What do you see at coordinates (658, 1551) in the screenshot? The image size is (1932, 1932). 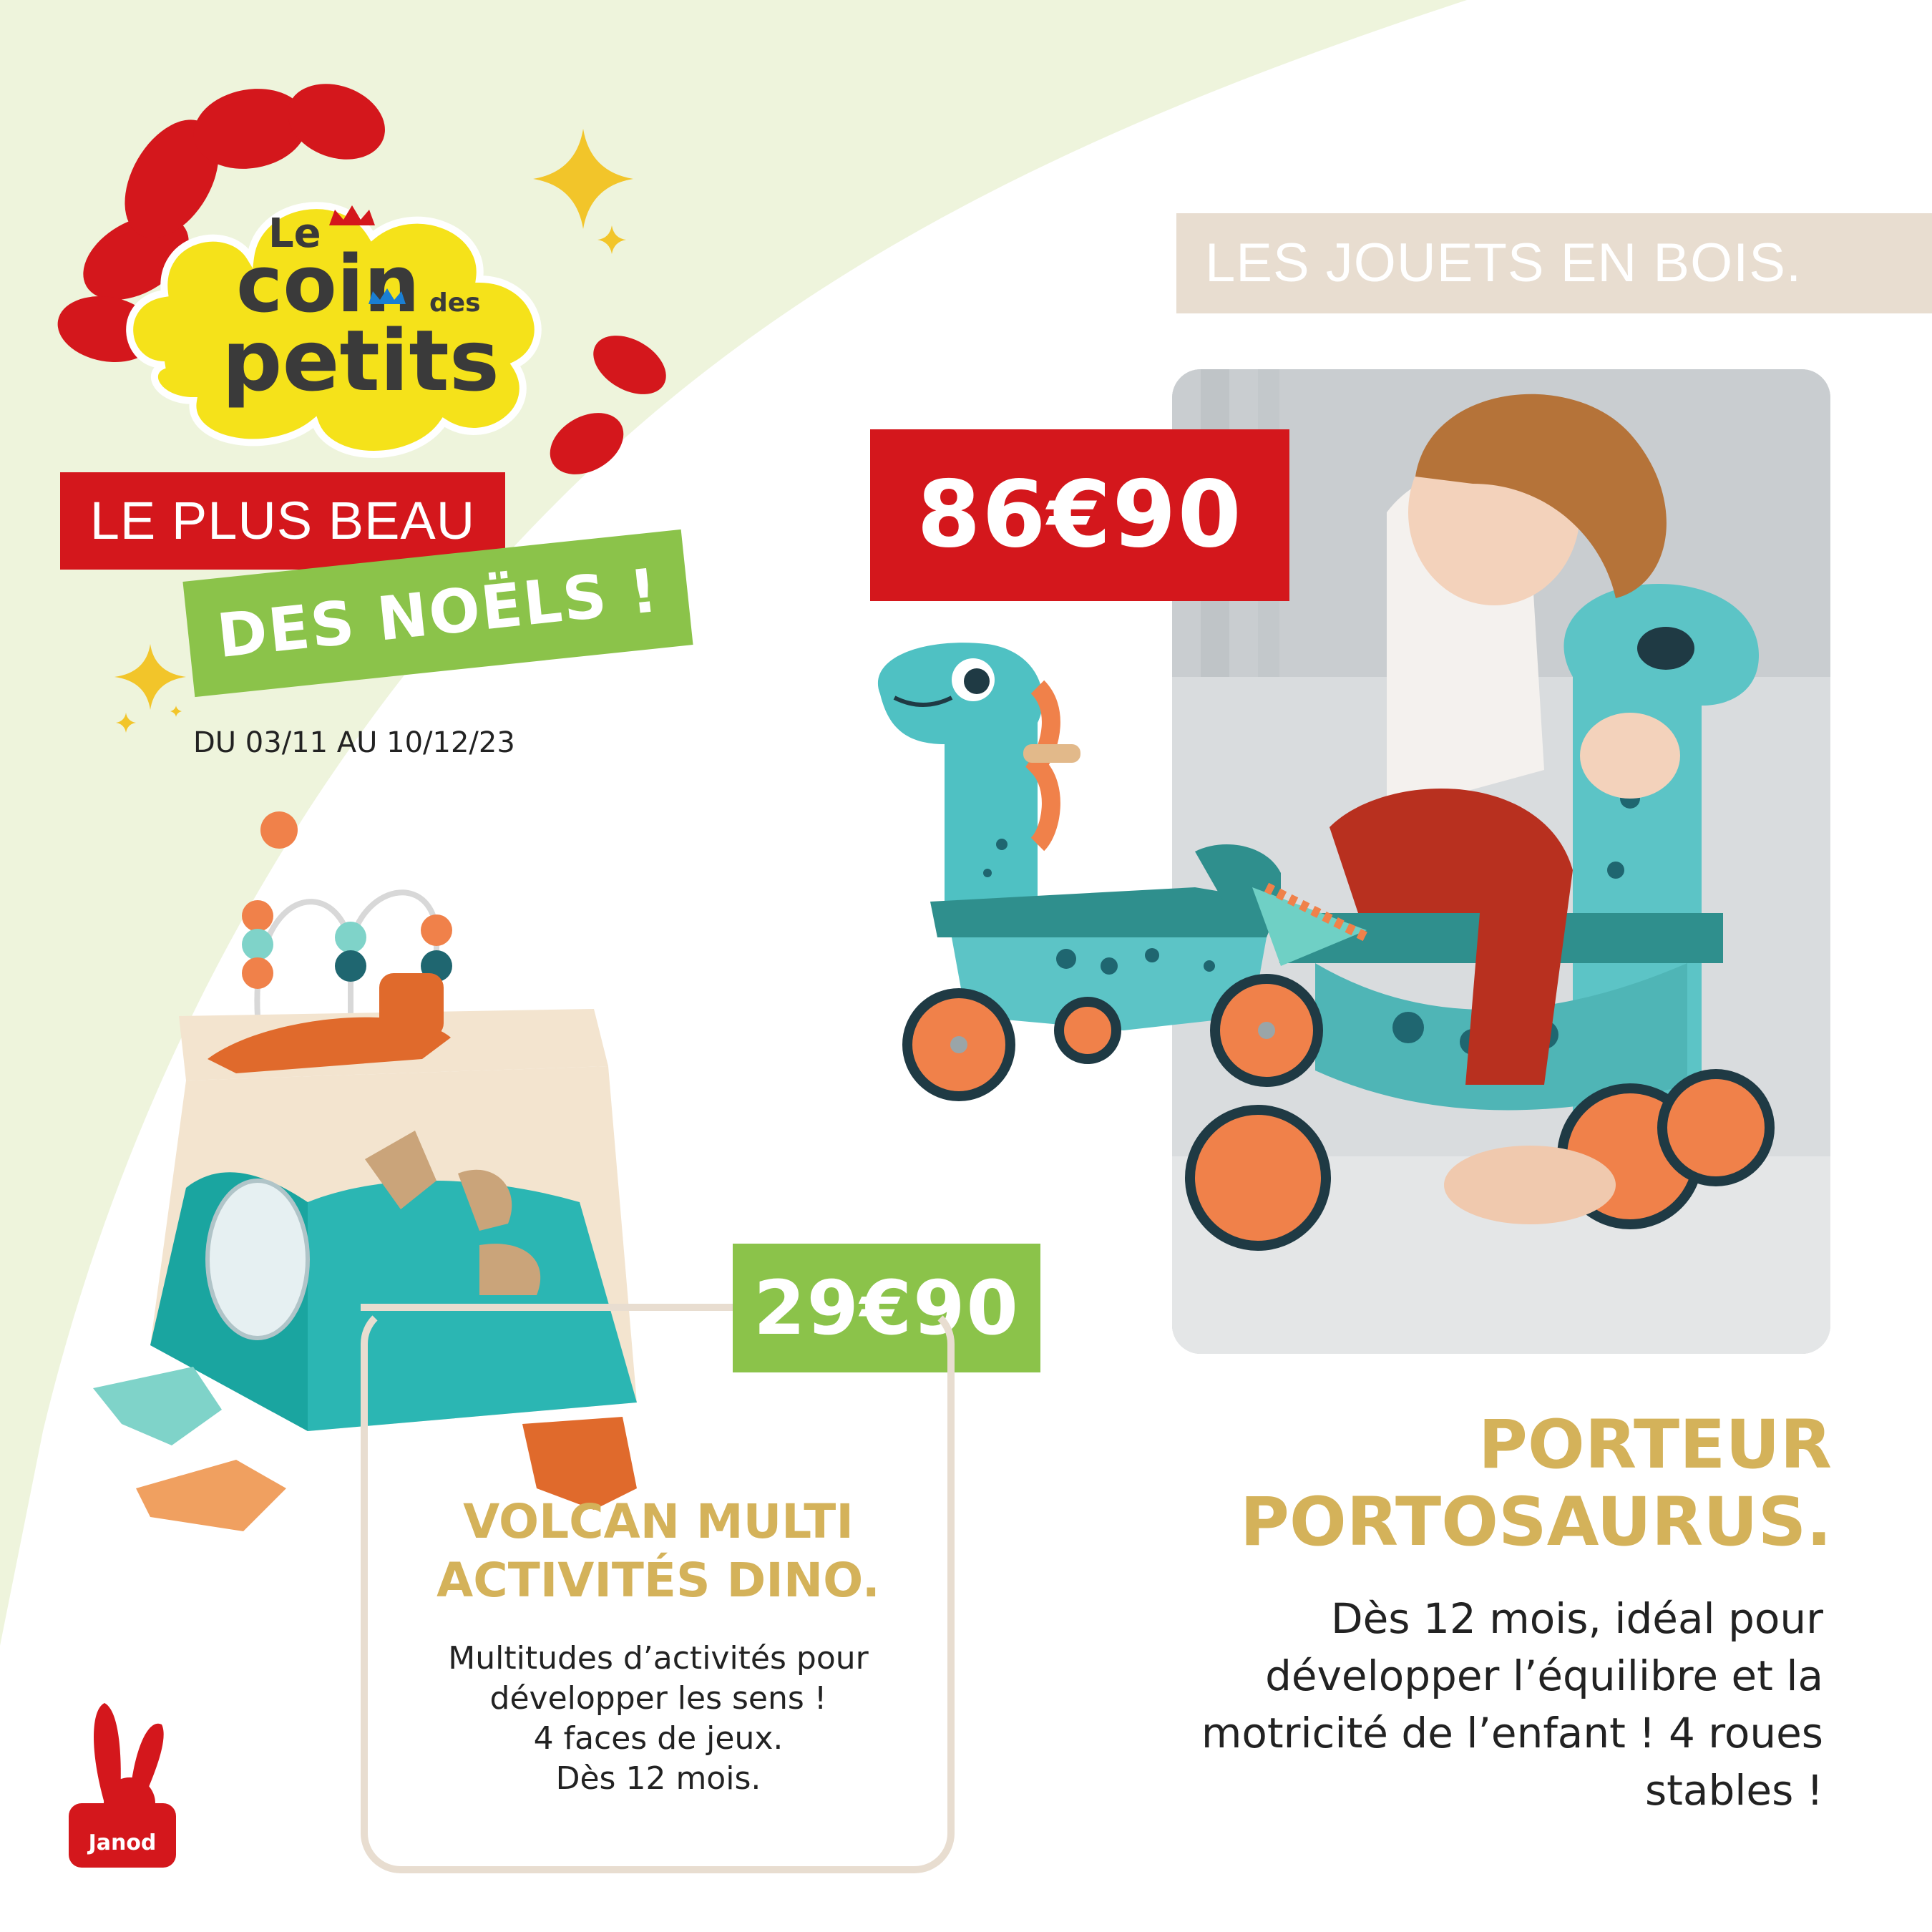 I see `product-title-volcan: VOLCAN MULTI ACTIVITÉS DINO.` at bounding box center [658, 1551].